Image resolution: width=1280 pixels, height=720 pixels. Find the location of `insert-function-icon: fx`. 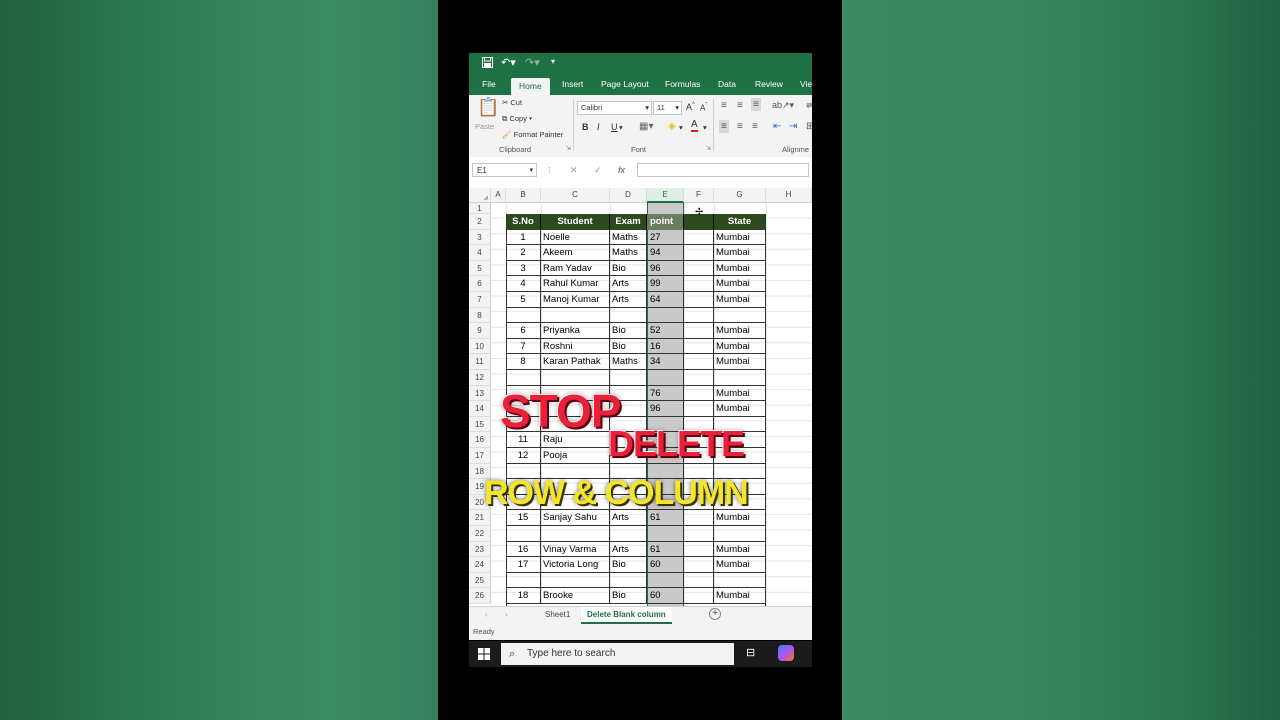

insert-function-icon: fx is located at coordinates (621, 170).